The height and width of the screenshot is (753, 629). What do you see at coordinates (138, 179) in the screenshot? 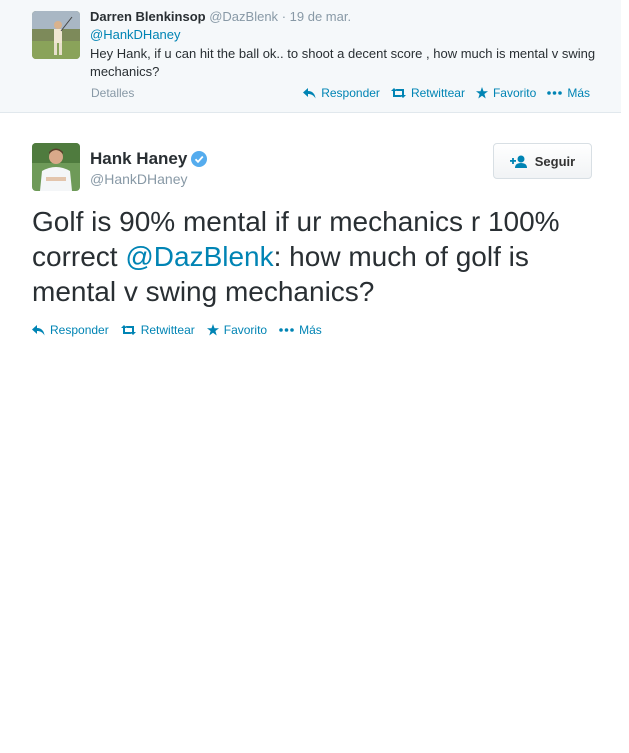
I see `main-author-handle: @HankDHaney` at bounding box center [138, 179].